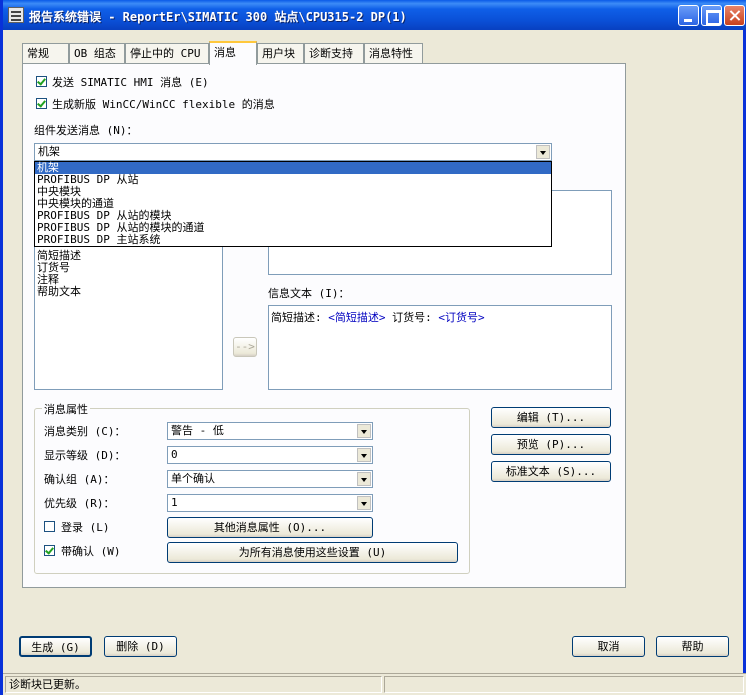 This screenshot has height=695, width=746. I want to click on status-text: 诊断块已更新。, so click(193, 684).